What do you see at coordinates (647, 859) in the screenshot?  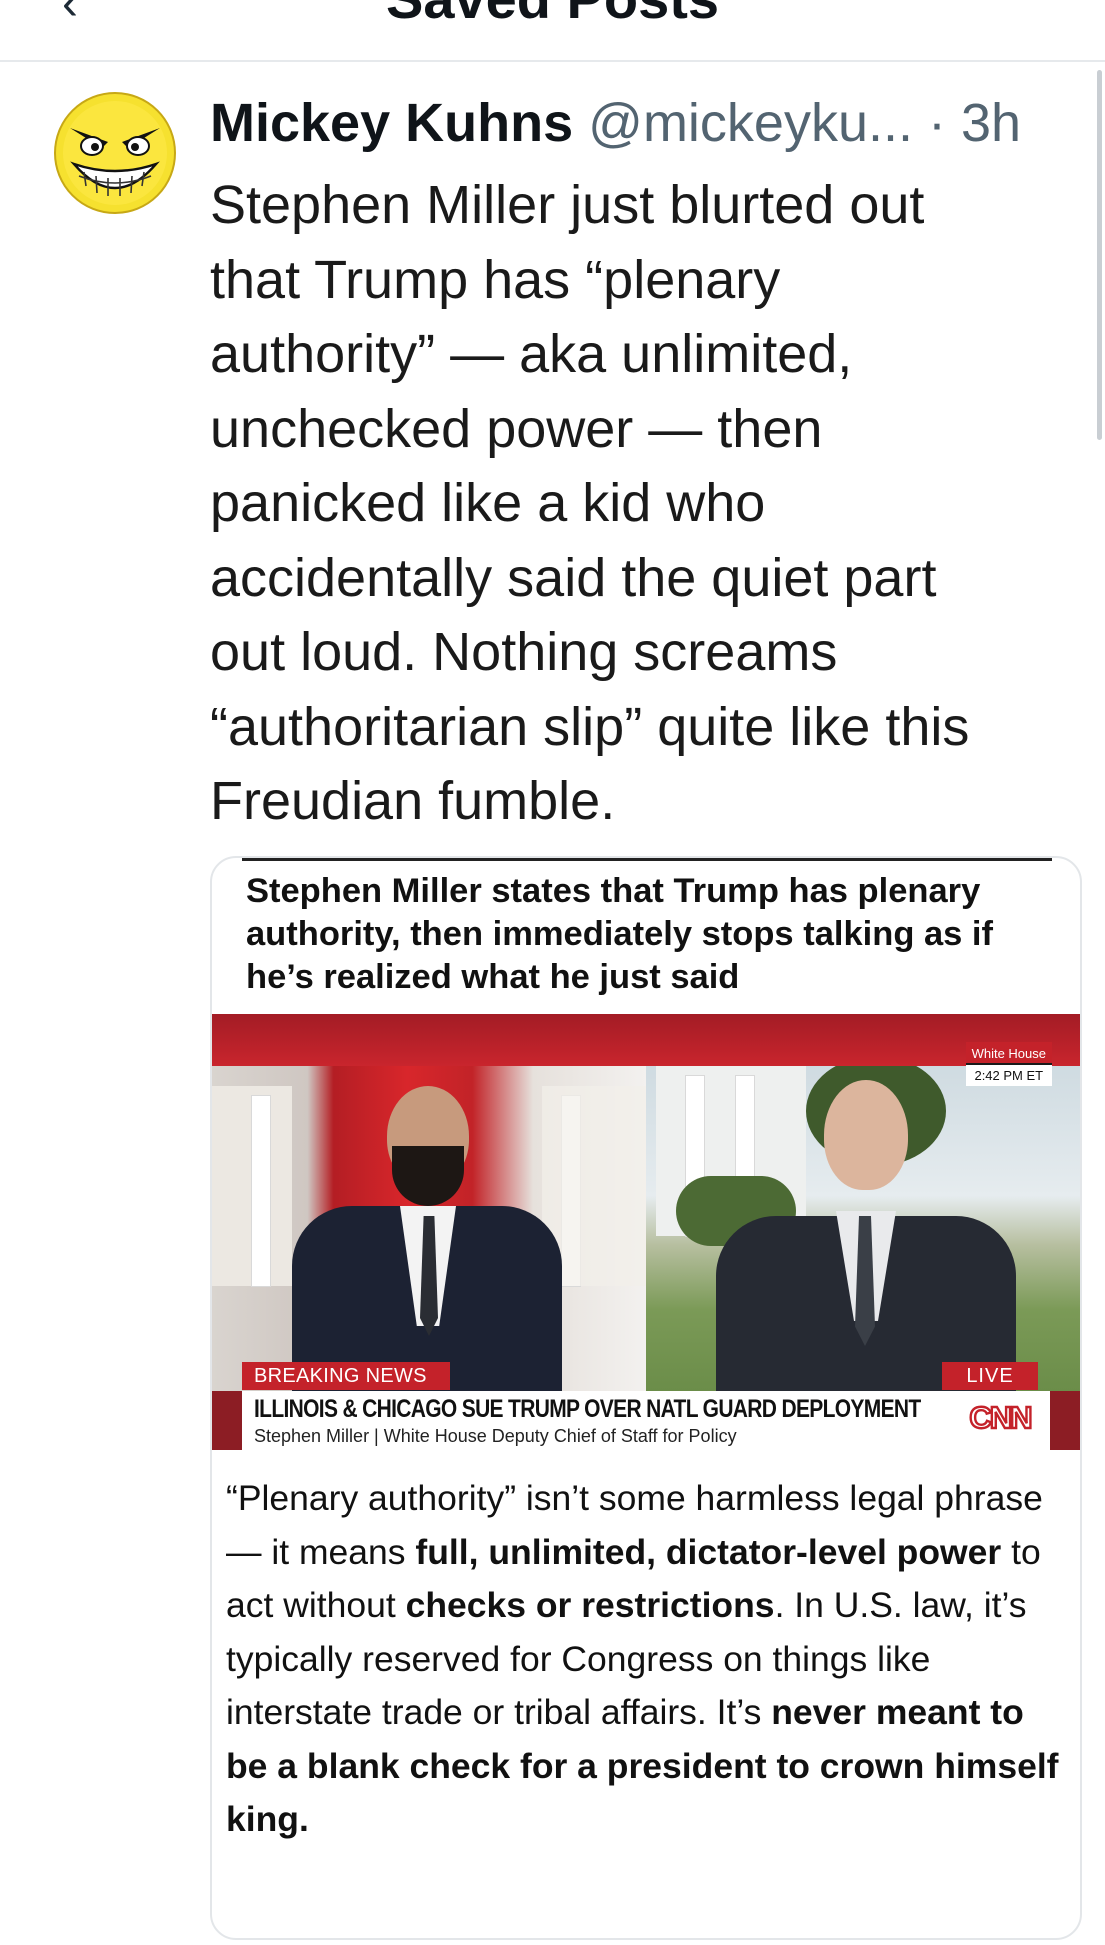 I see `card-divider` at bounding box center [647, 859].